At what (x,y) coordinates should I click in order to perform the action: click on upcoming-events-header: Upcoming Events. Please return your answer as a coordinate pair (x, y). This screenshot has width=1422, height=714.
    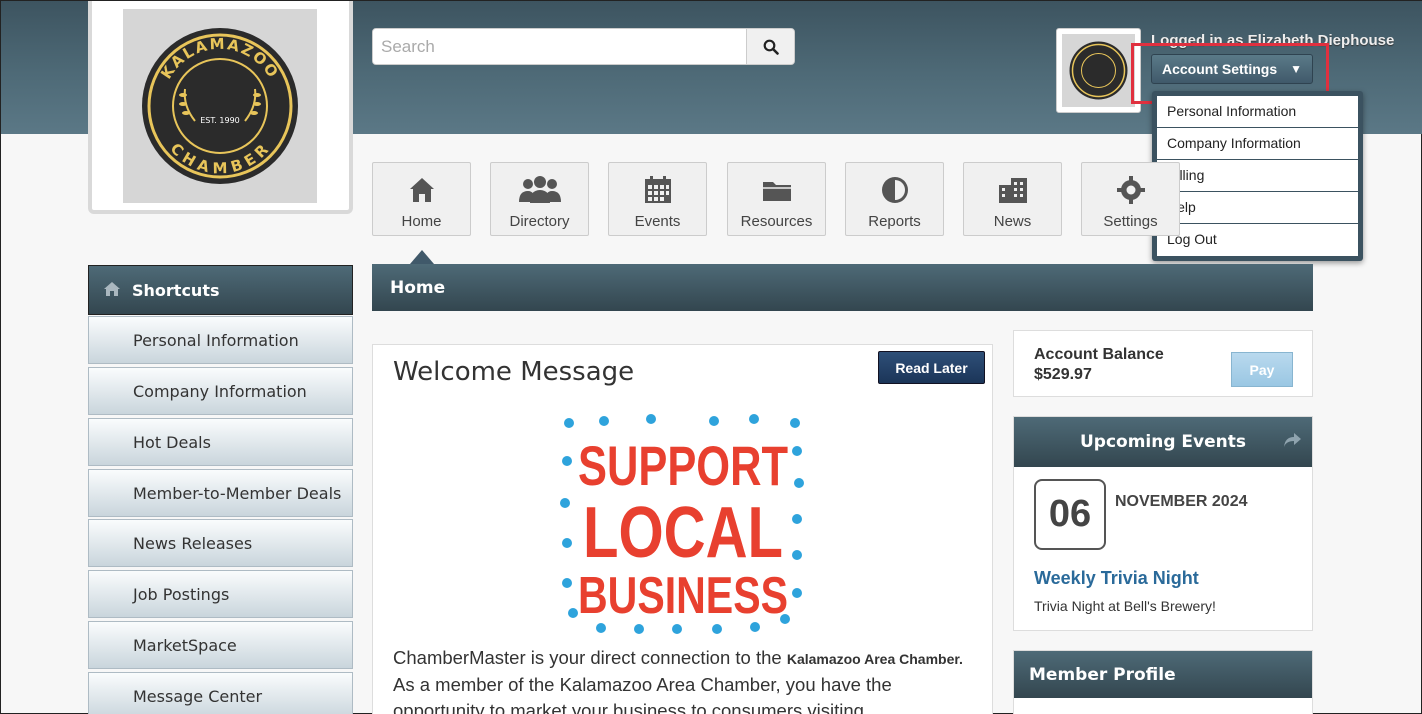
    Looking at the image, I should click on (1163, 442).